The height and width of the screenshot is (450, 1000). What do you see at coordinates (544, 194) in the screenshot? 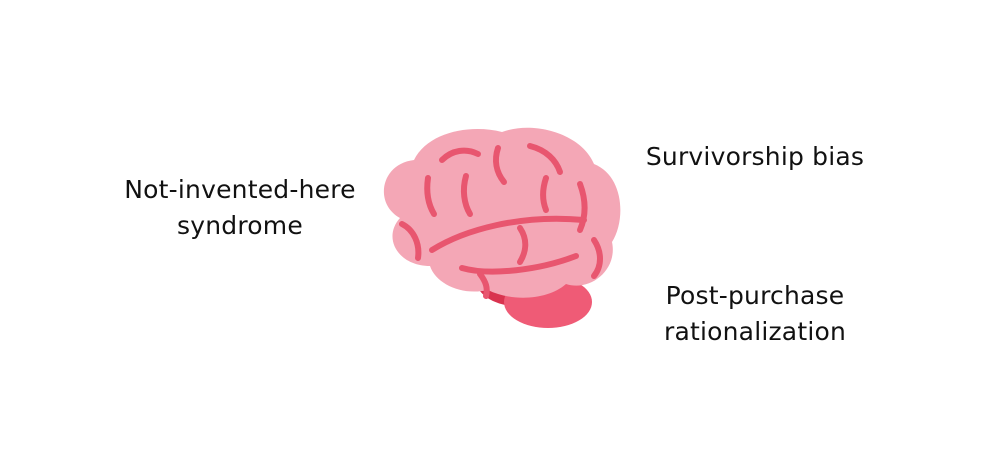
I see `brain-fold` at bounding box center [544, 194].